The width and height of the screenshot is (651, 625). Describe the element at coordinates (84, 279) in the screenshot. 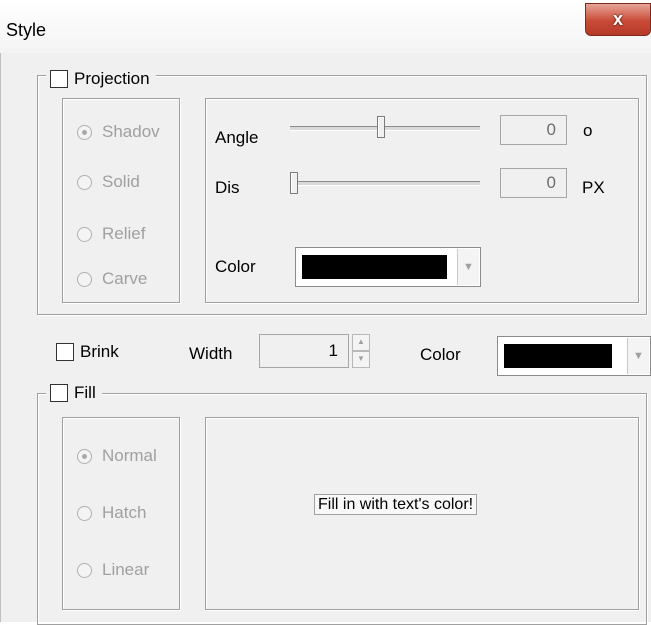

I see `radio-carve-icon` at that location.